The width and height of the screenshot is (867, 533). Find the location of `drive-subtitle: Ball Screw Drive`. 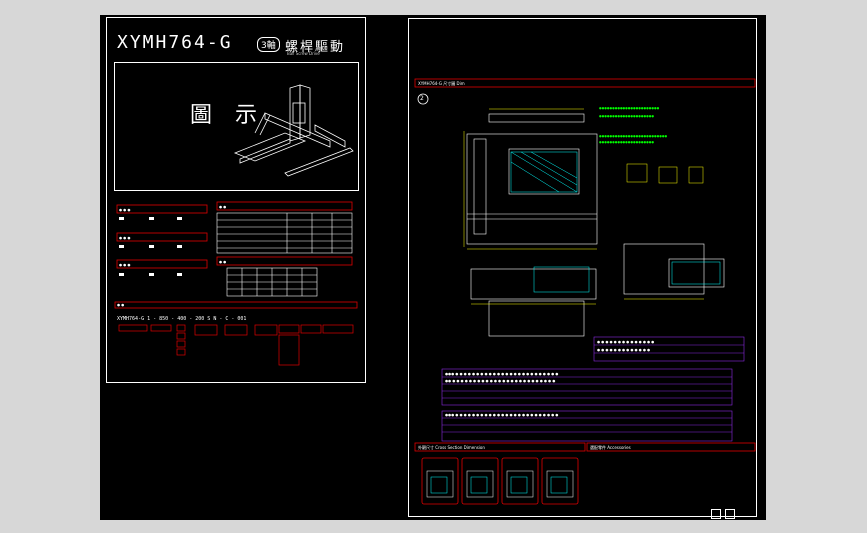

drive-subtitle: Ball Screw Drive is located at coordinates (303, 53).